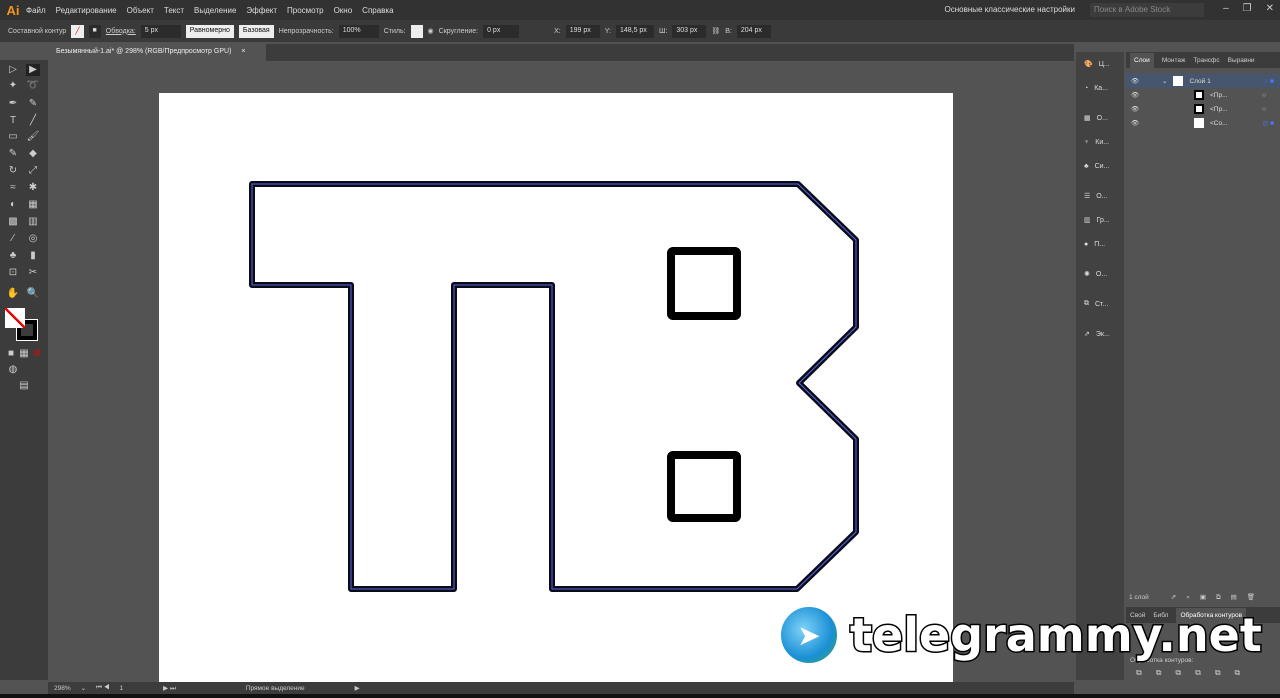  I want to click on tab-artboards: Монтаж, so click(1174, 60).